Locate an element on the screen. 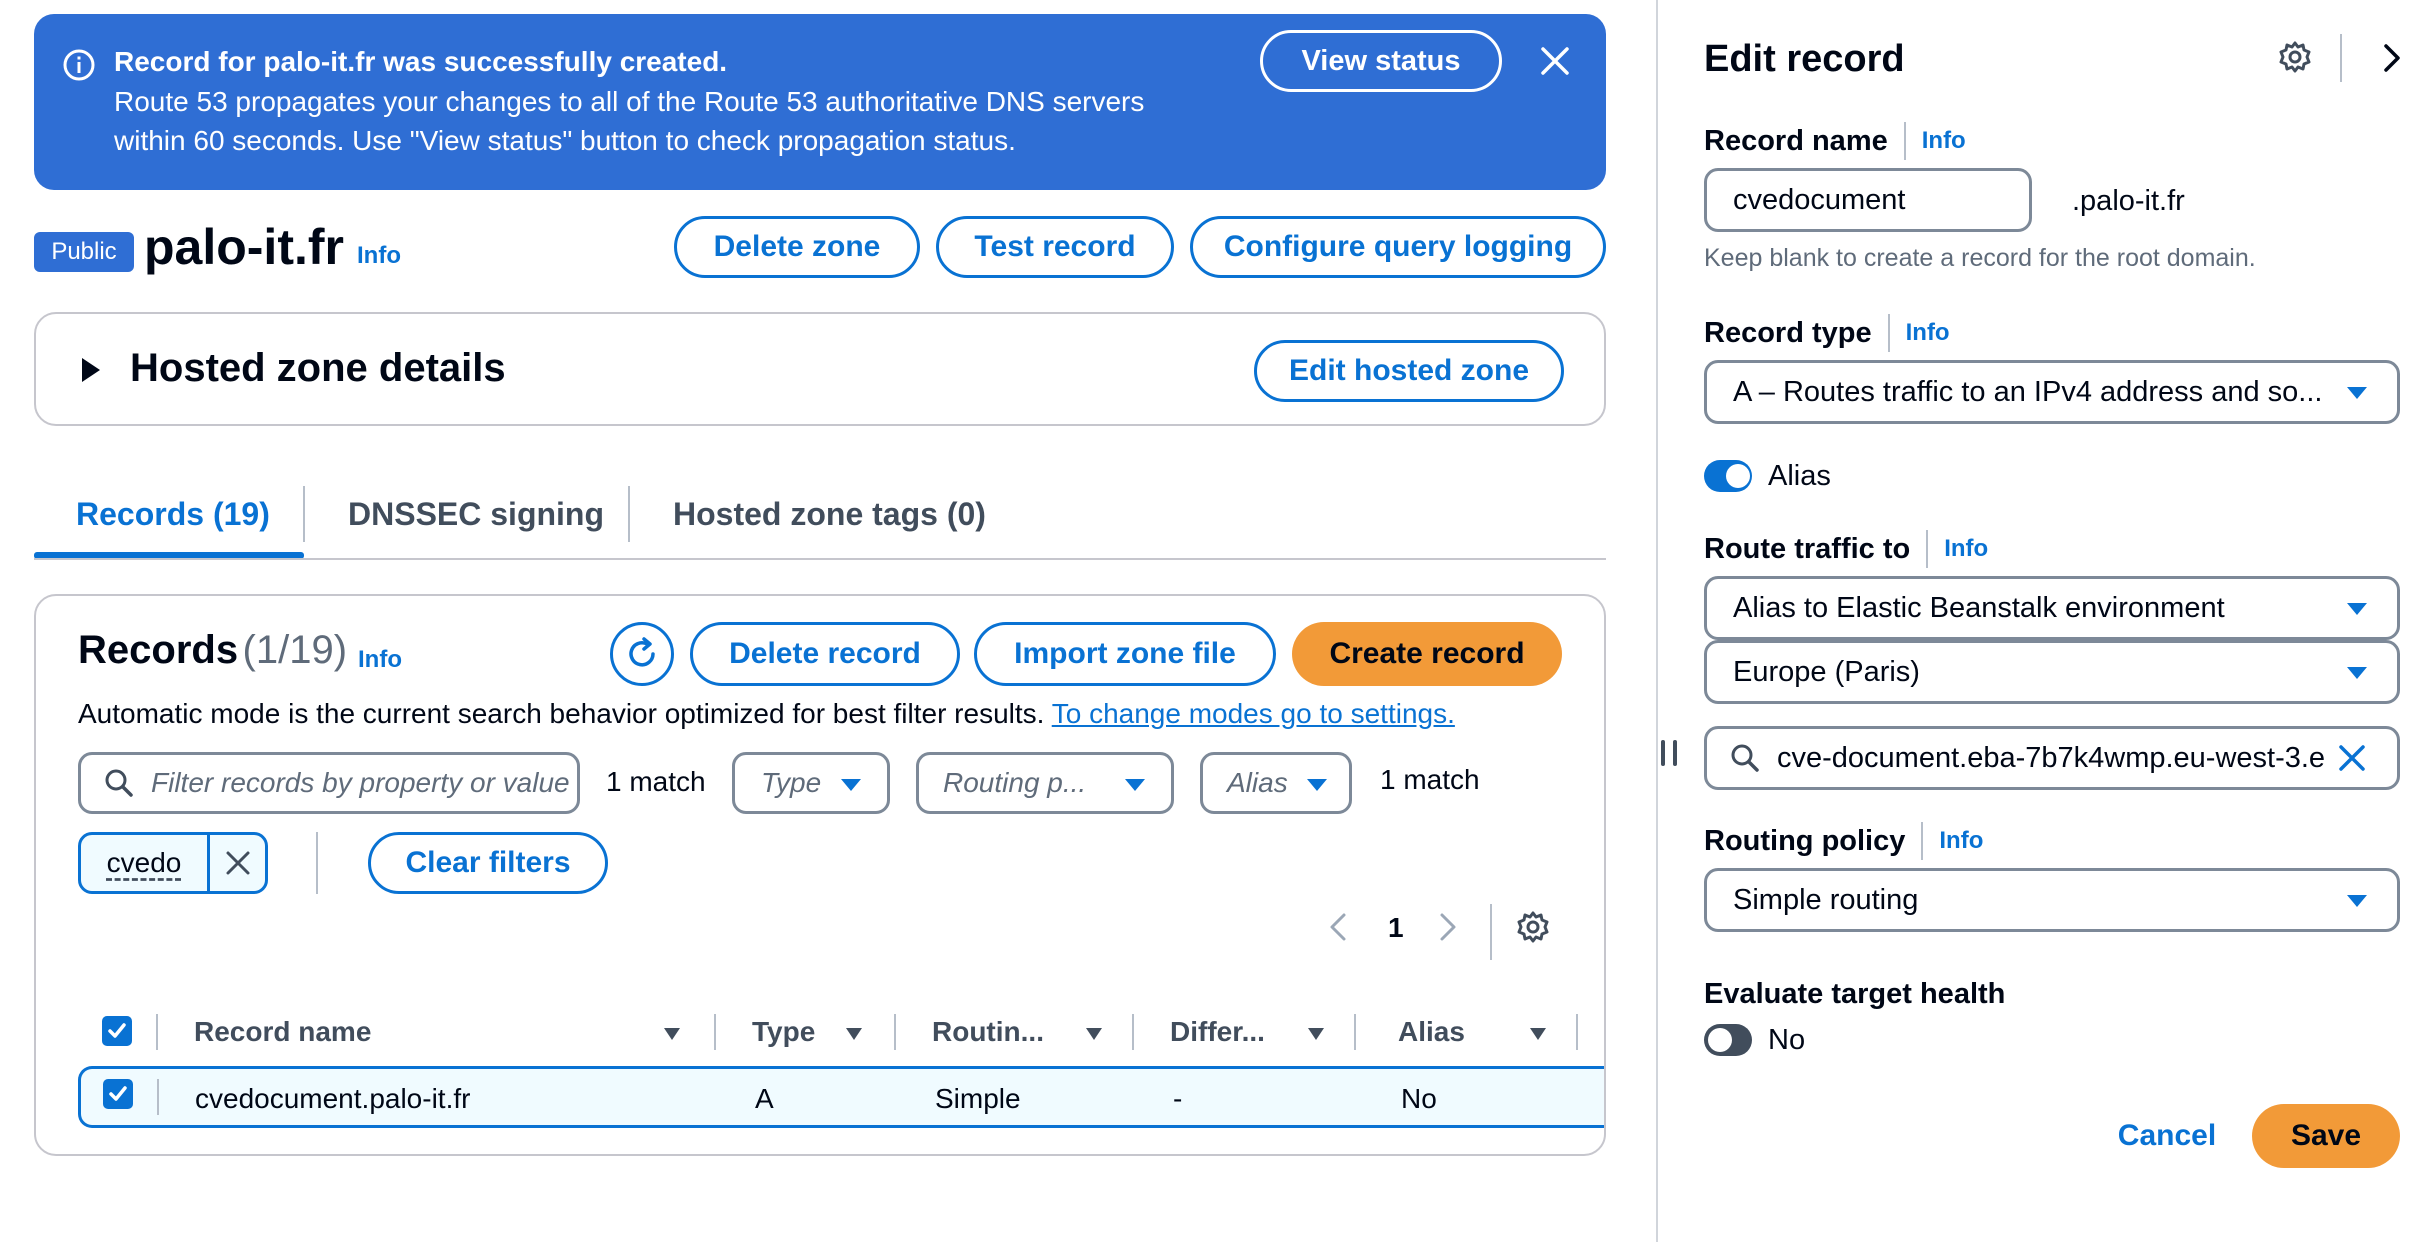  table-row: cvedocument.palo-it.fr A Simple - No is located at coordinates (841, 1097).